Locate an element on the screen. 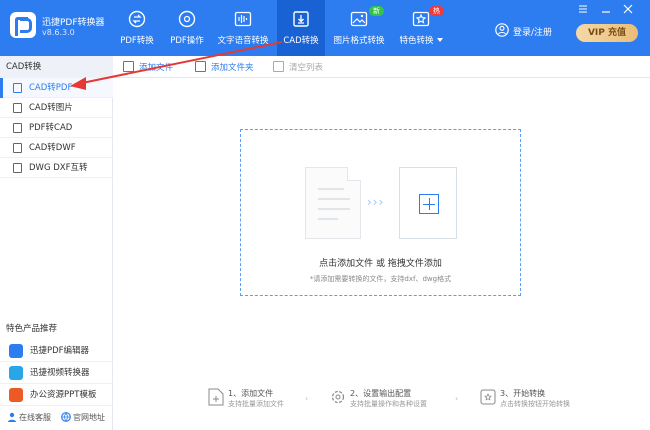  app-logo is located at coordinates (23, 25).